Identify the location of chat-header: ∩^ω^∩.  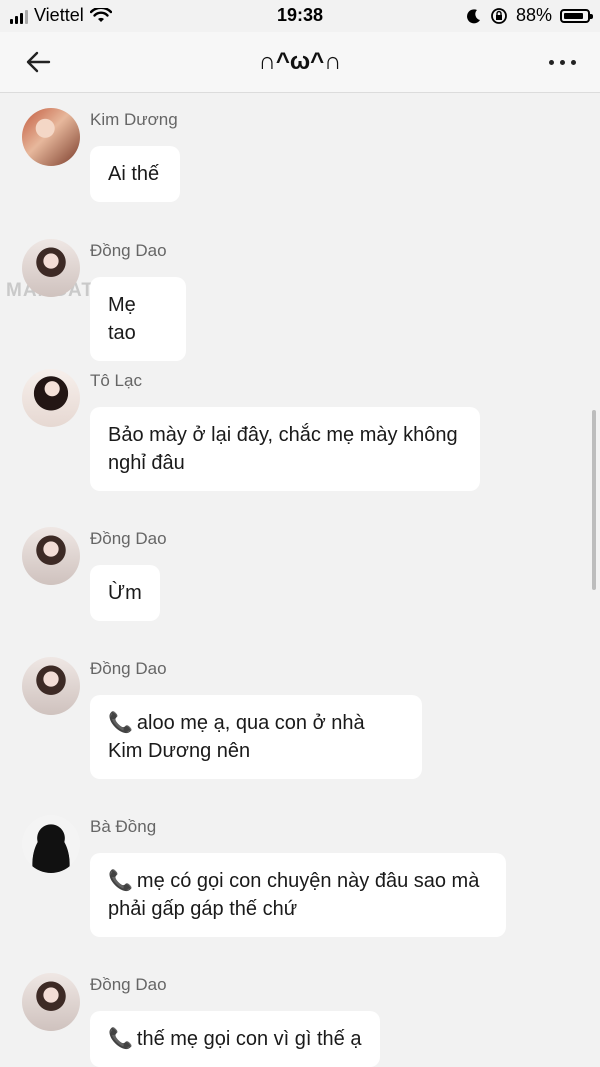
(300, 62).